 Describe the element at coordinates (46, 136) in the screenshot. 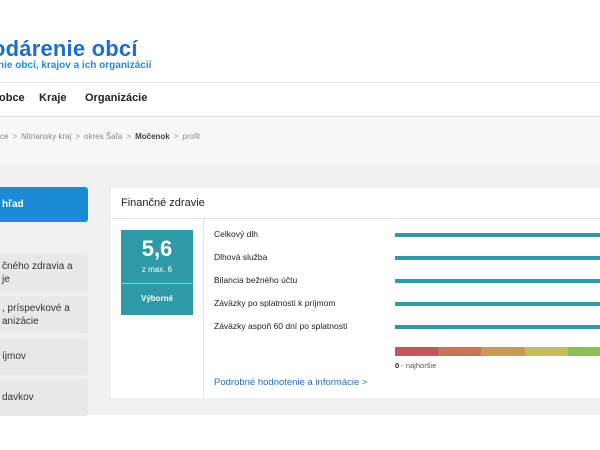

I see `breadcrumb-item-region: Nitriansky kraj` at that location.